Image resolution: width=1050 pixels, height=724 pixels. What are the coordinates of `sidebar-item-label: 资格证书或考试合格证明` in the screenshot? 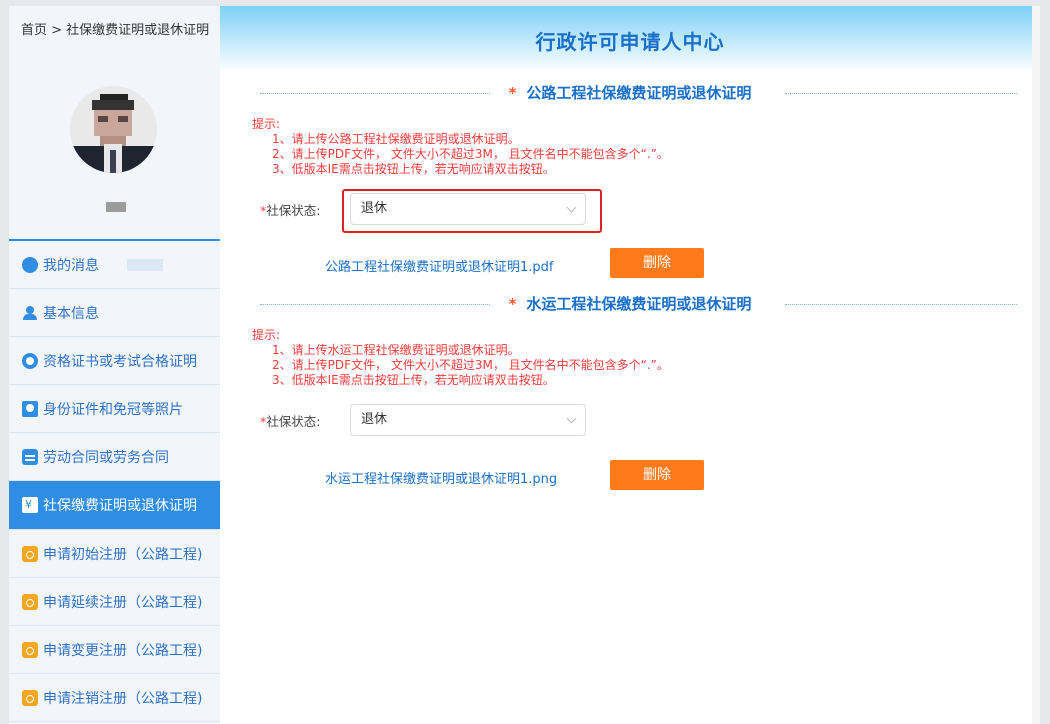 It's located at (120, 361).